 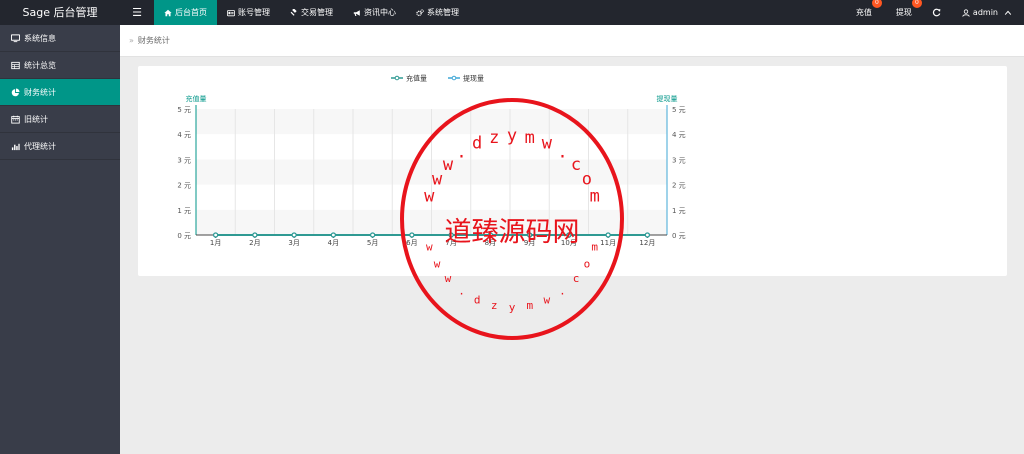 What do you see at coordinates (60, 65) in the screenshot?
I see `sidebar-item-overview: 统计总览` at bounding box center [60, 65].